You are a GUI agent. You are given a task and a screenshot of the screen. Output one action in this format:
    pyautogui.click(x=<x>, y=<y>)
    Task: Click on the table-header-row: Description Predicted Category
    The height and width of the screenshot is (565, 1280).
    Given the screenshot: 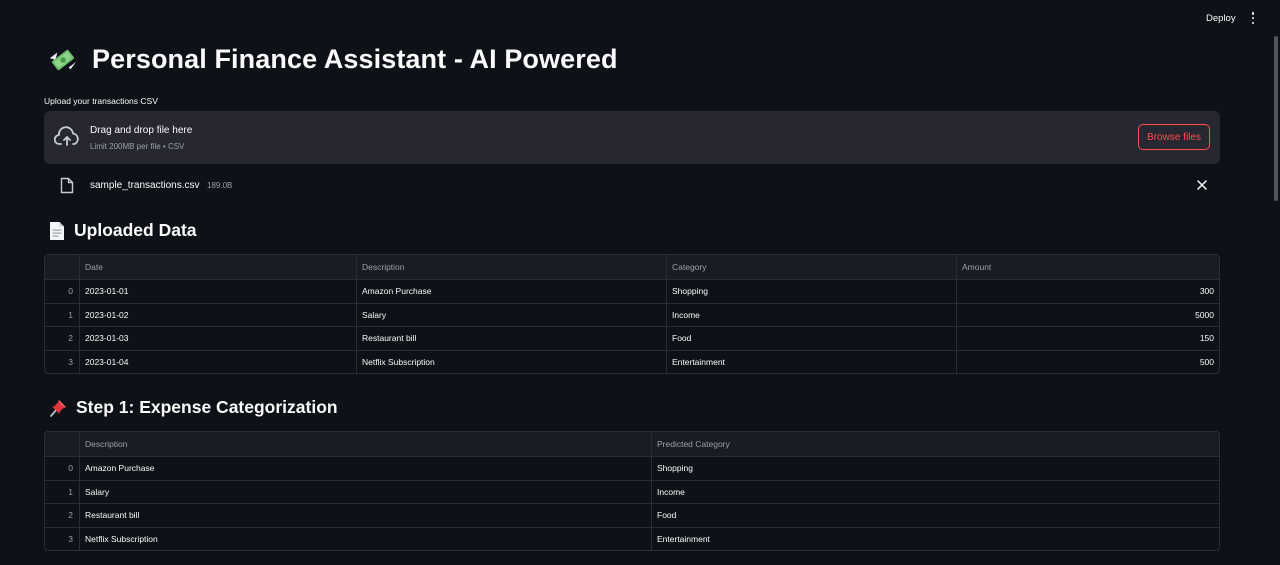 What is the action you would take?
    pyautogui.click(x=632, y=444)
    